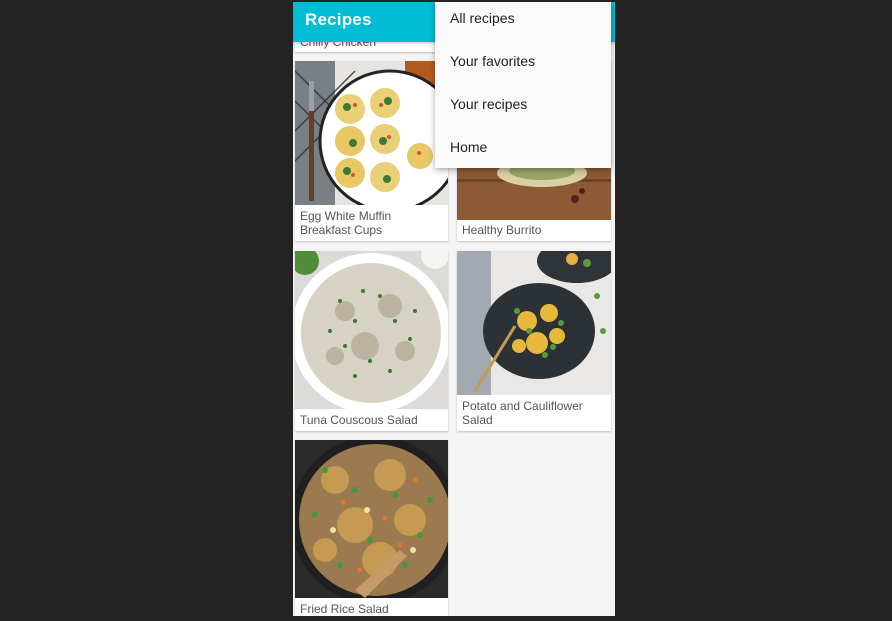  What do you see at coordinates (522, 413) in the screenshot?
I see `recipe-title: Potato and Cauliflower Salad` at bounding box center [522, 413].